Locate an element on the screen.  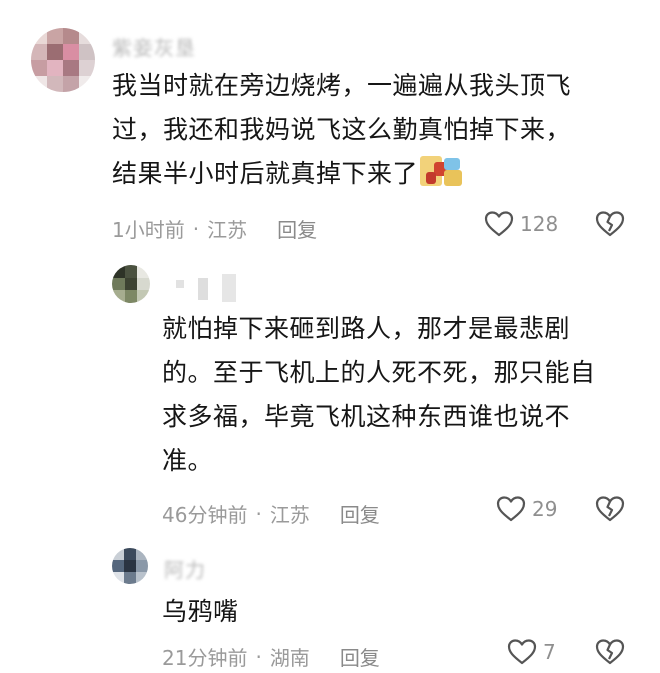
comment-line: 乌鸦嘴 is located at coordinates (200, 611).